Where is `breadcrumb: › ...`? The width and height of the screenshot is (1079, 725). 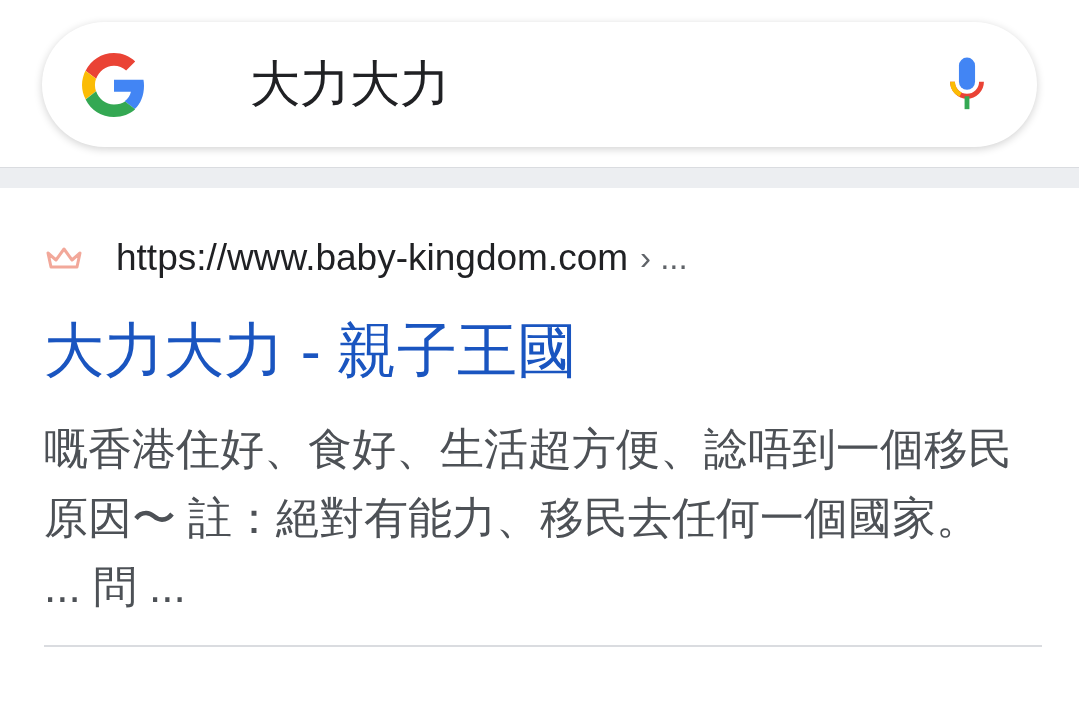 breadcrumb: › ... is located at coordinates (664, 258).